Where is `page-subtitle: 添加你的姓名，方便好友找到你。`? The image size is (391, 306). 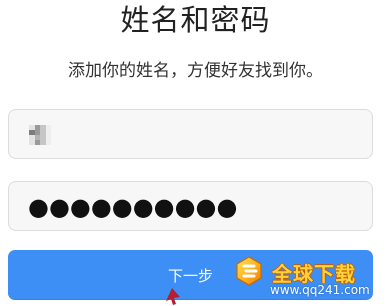 page-subtitle: 添加你的姓名，方便好友找到你。 is located at coordinates (195, 71).